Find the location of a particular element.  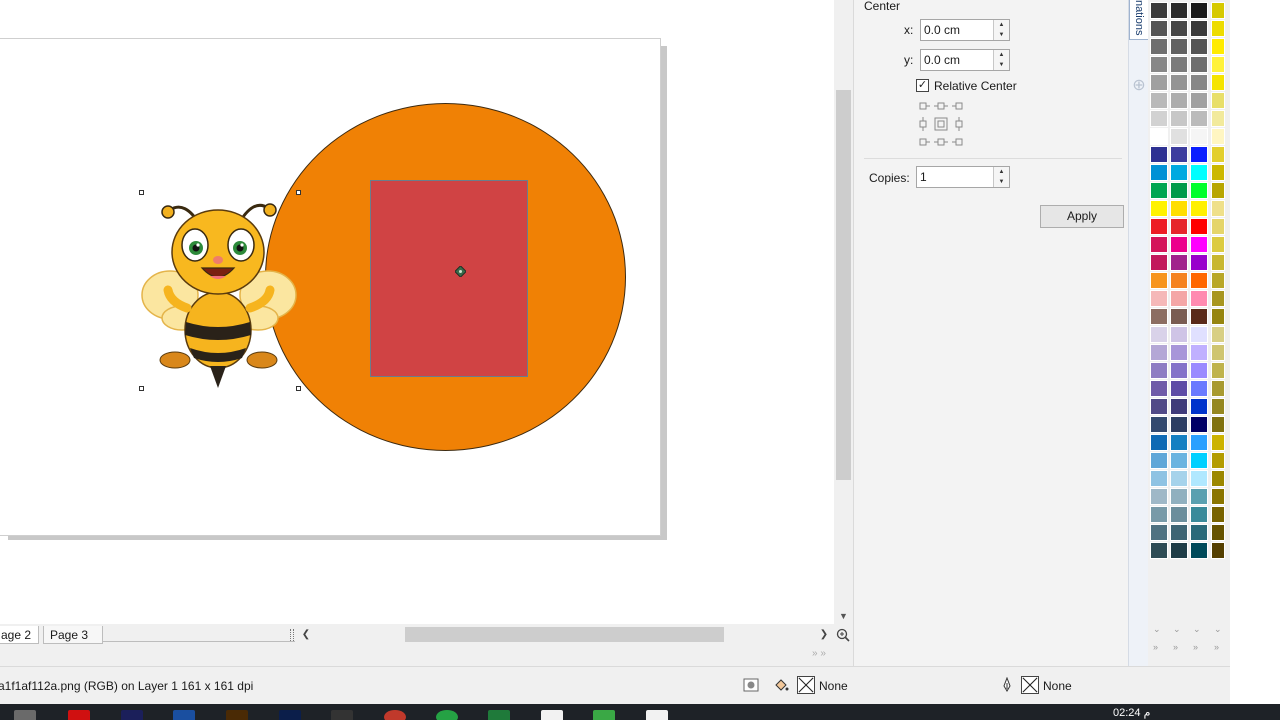

tab-splitter-handle is located at coordinates (292, 635).